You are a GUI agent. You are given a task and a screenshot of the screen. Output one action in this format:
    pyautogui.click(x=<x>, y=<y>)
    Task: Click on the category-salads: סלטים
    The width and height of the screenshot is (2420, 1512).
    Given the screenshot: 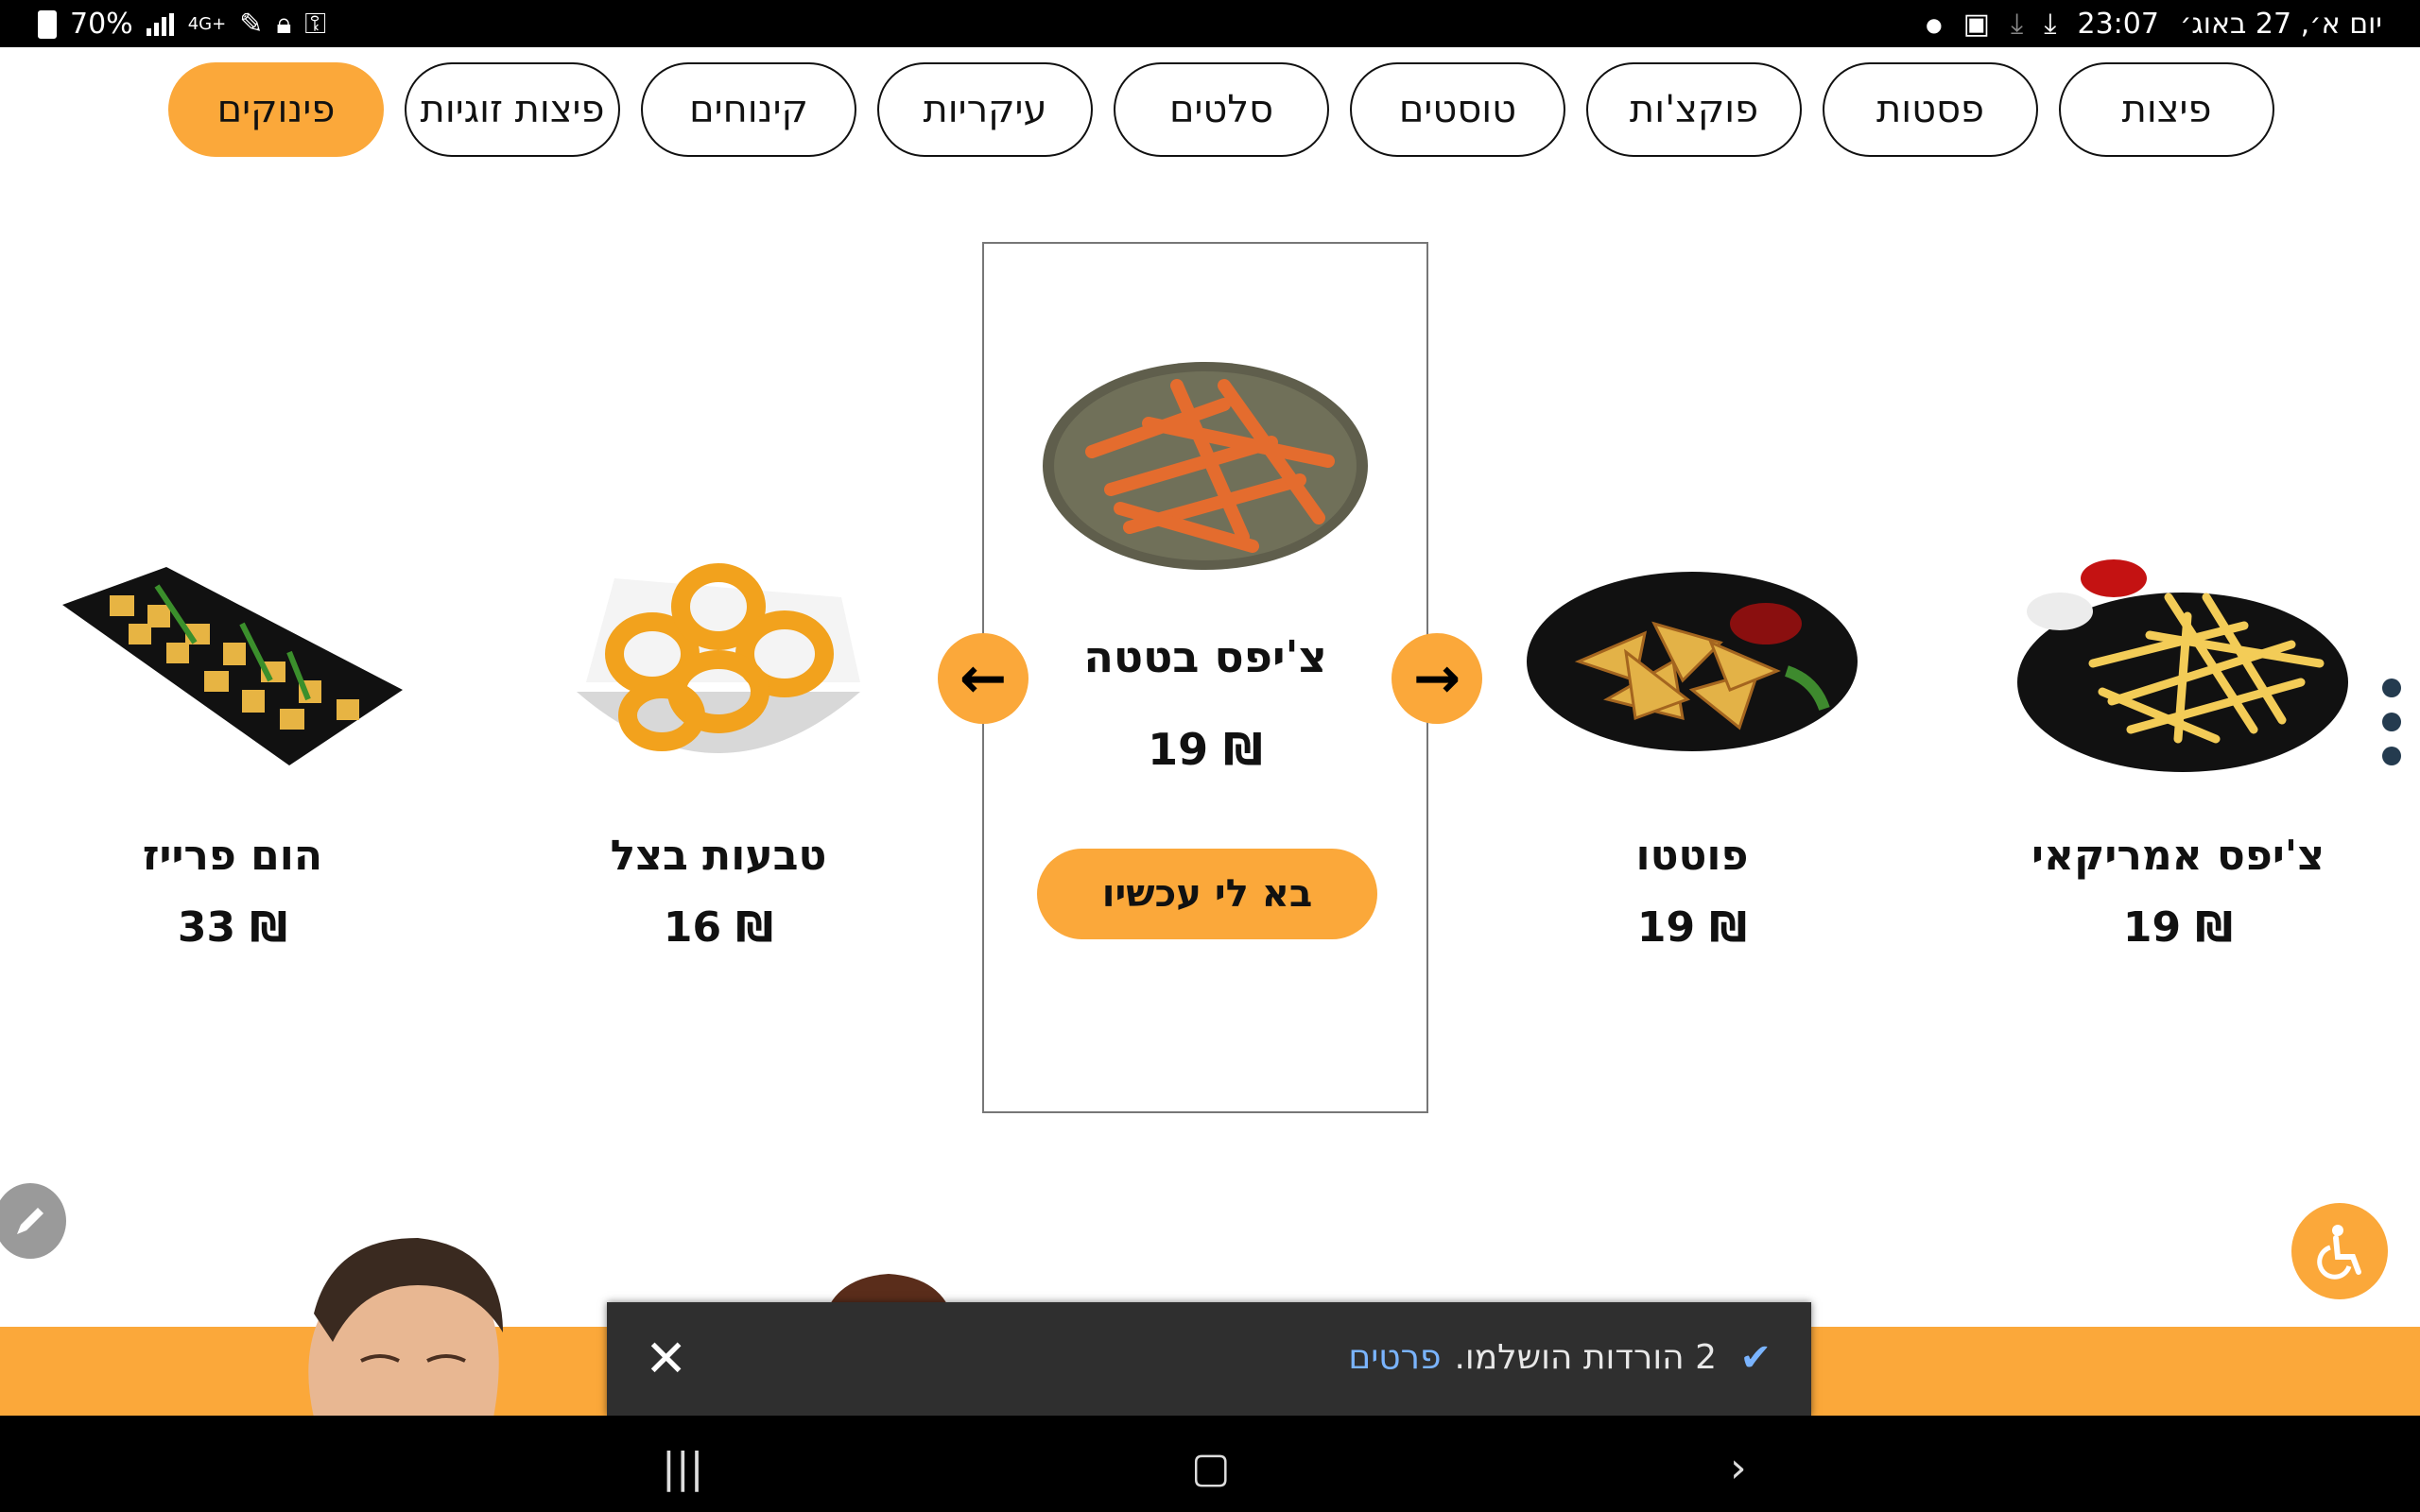 What is the action you would take?
    pyautogui.click(x=1221, y=109)
    